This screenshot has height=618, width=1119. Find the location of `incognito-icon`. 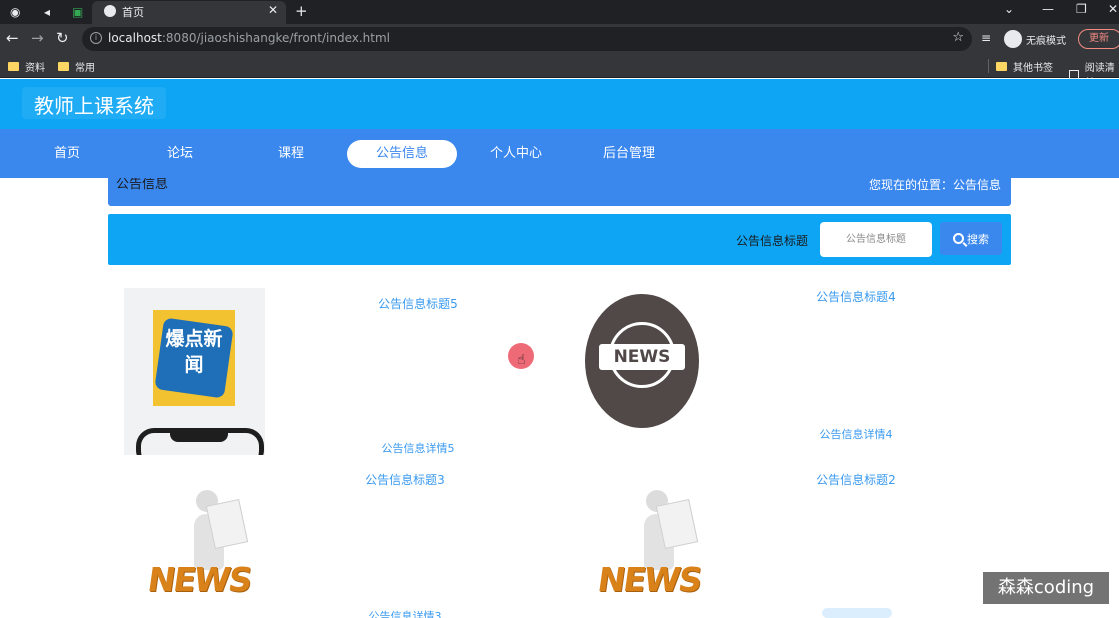

incognito-icon is located at coordinates (1013, 39).